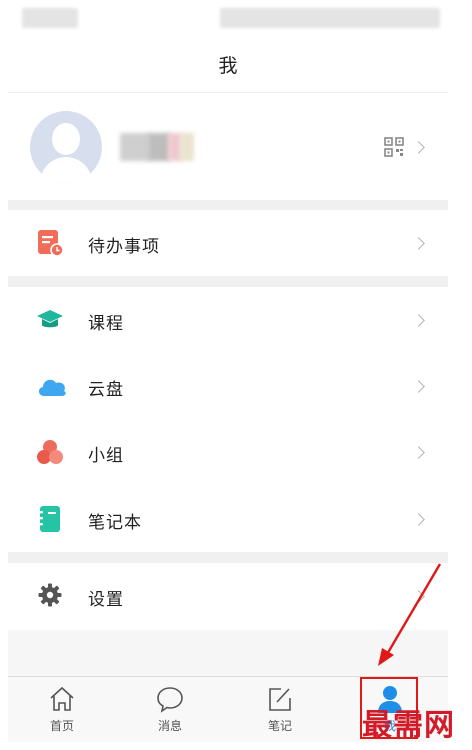  I want to click on status-time-blurred, so click(50, 18).